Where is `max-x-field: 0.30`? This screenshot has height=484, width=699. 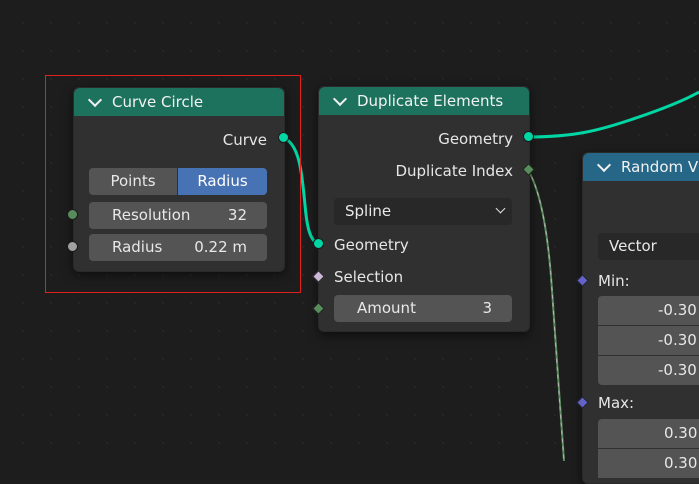
max-x-field: 0.30 is located at coordinates (648, 433).